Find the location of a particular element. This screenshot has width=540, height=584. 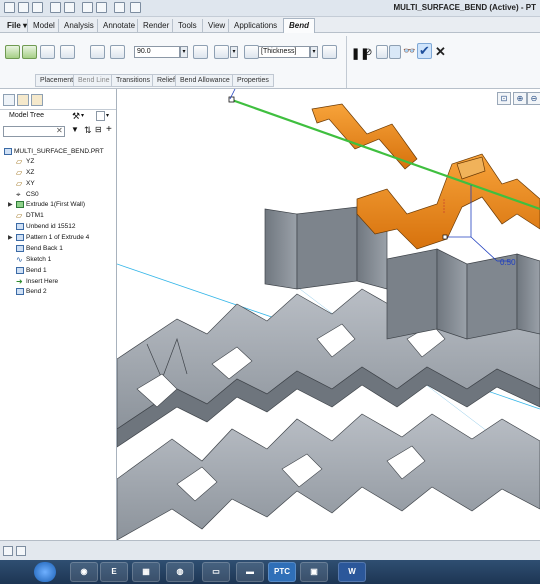

folder-browser-tab-icon is located at coordinates (23, 100).